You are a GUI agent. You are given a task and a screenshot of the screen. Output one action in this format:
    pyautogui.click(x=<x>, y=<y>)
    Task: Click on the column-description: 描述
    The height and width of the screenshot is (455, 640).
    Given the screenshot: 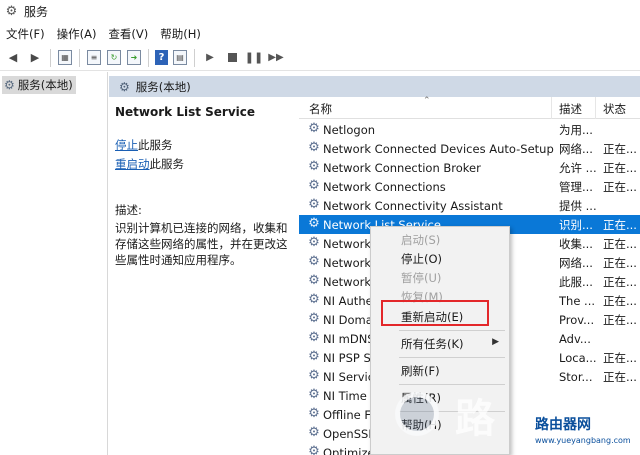 What is the action you would take?
    pyautogui.click(x=570, y=109)
    